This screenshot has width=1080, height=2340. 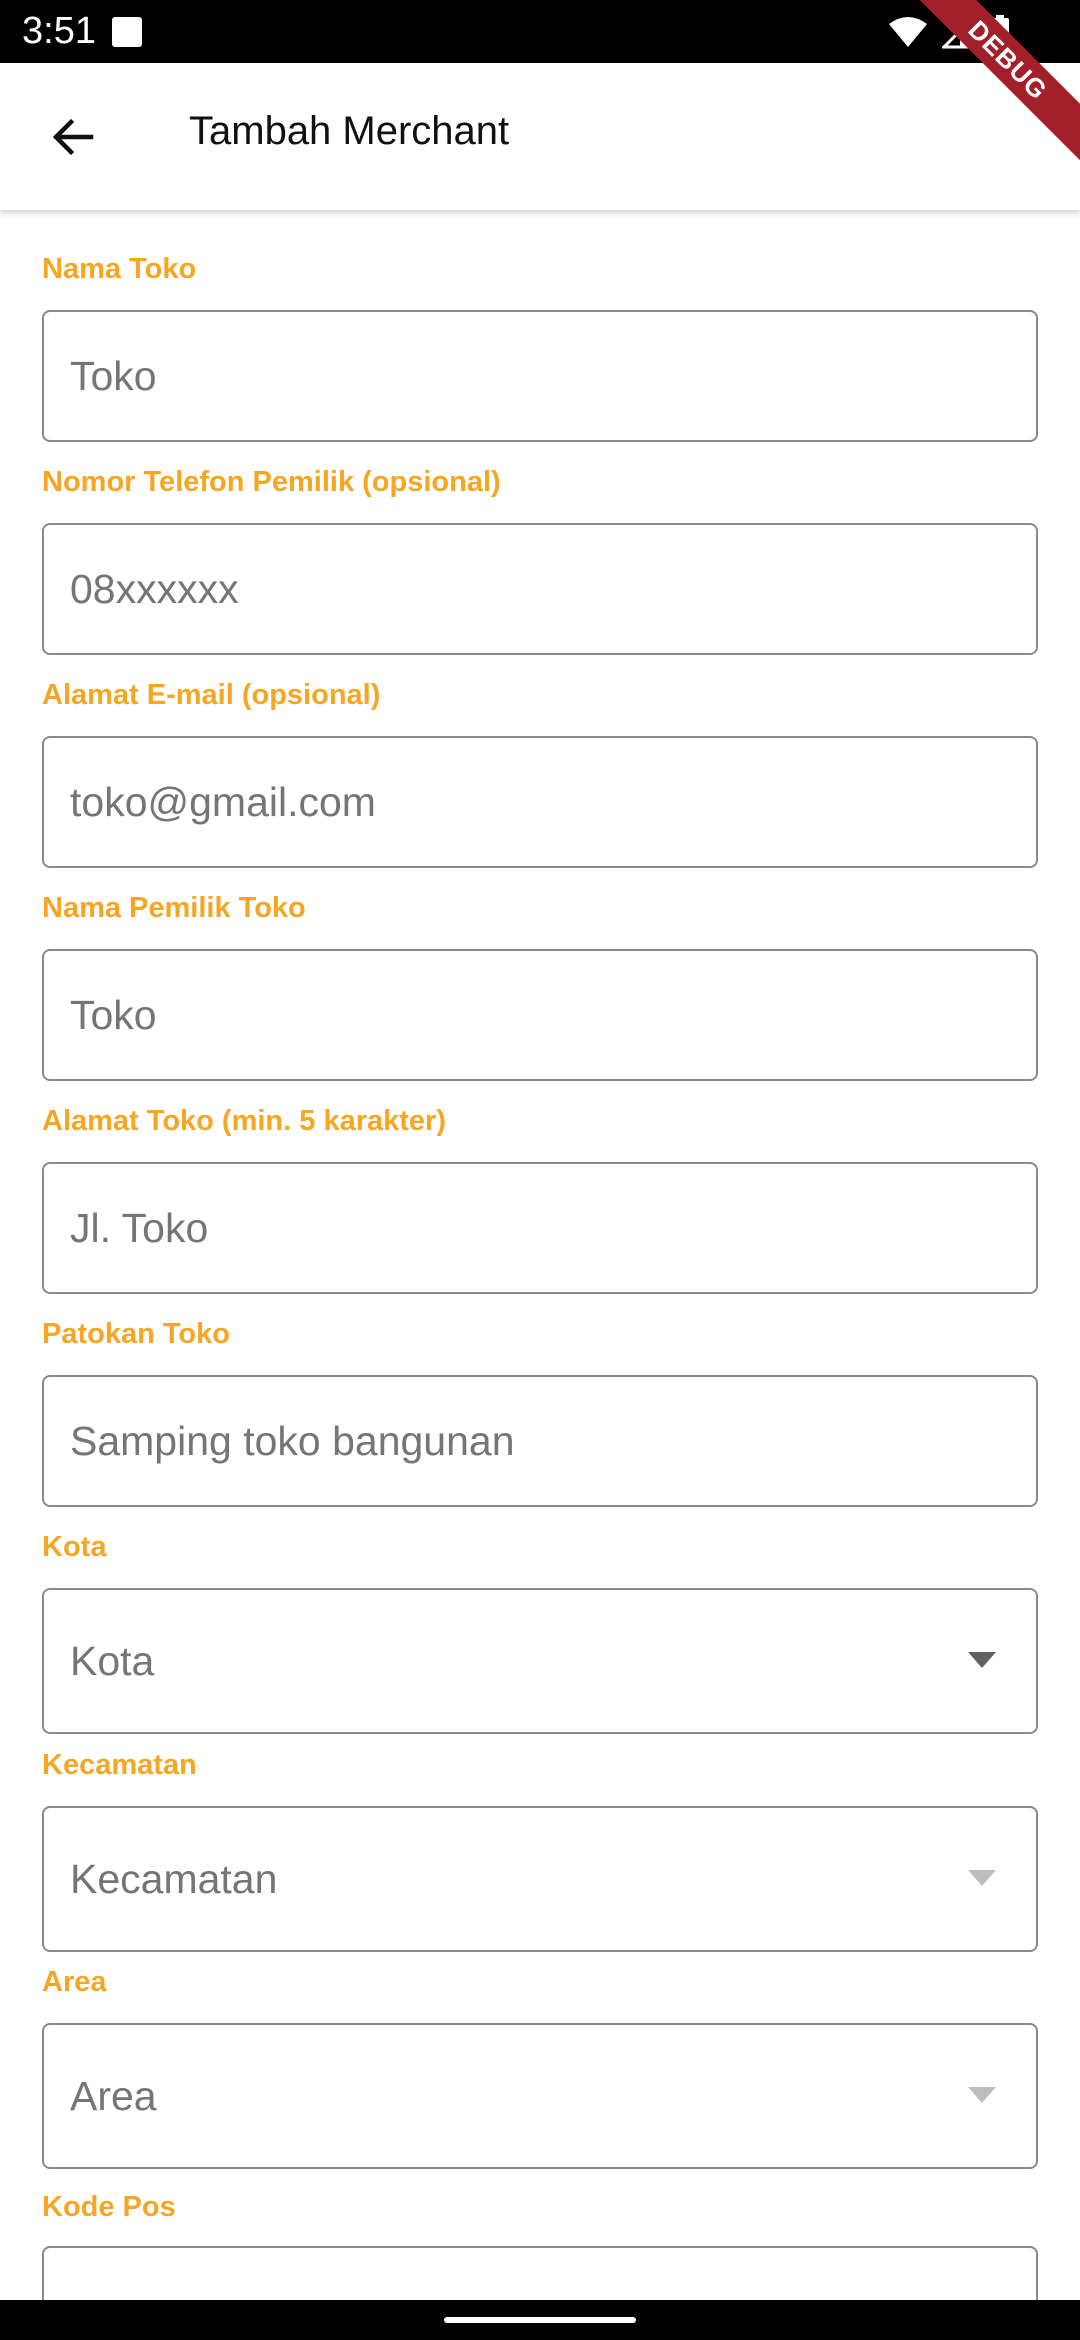 What do you see at coordinates (540, 31) in the screenshot?
I see `status-bar: 3:51` at bounding box center [540, 31].